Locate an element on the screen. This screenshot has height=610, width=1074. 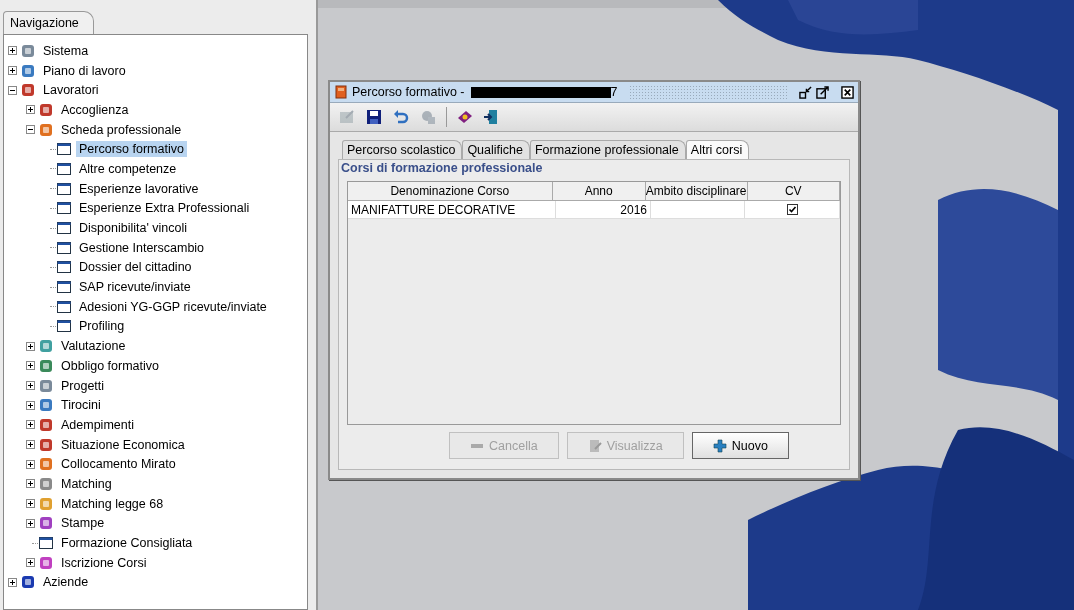
table-cell: 2016 is located at coordinates (603, 210).